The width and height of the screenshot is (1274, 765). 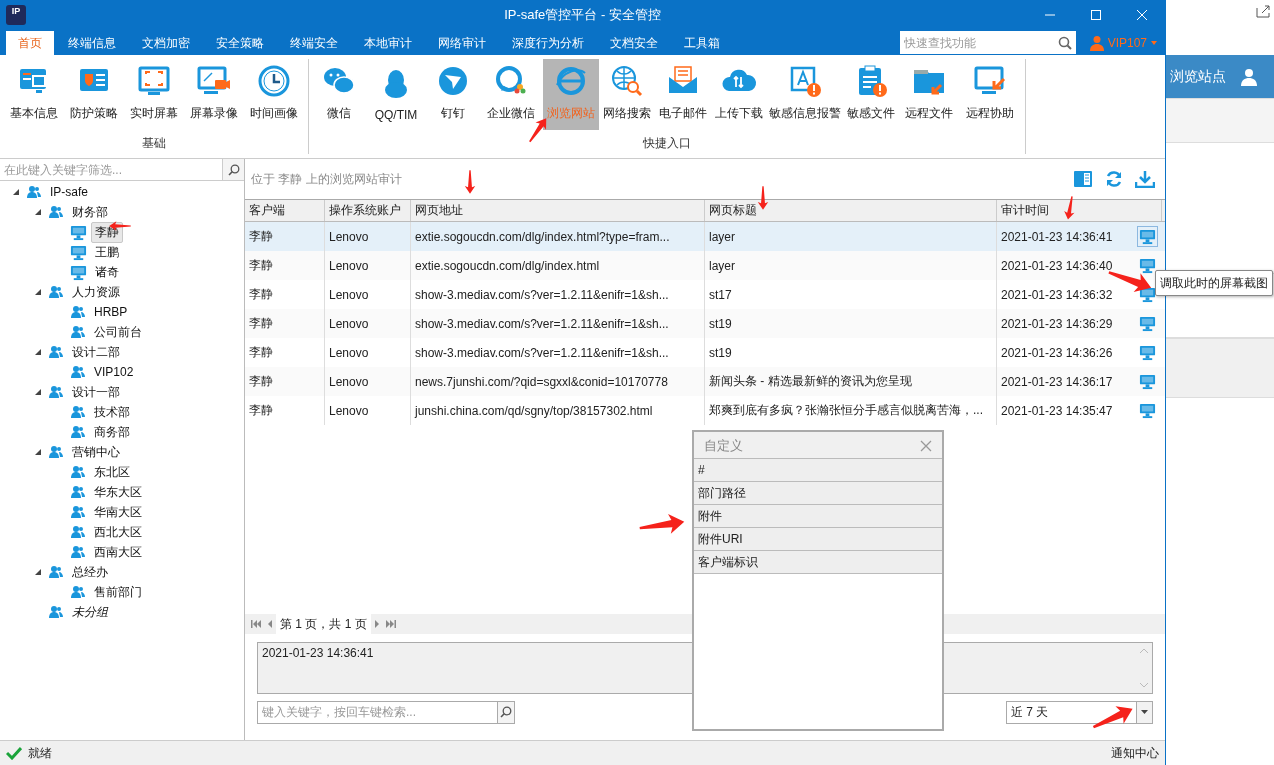 What do you see at coordinates (326, 179) in the screenshot?
I see `view-caption: 位于 李静 上的浏览网站审计` at bounding box center [326, 179].